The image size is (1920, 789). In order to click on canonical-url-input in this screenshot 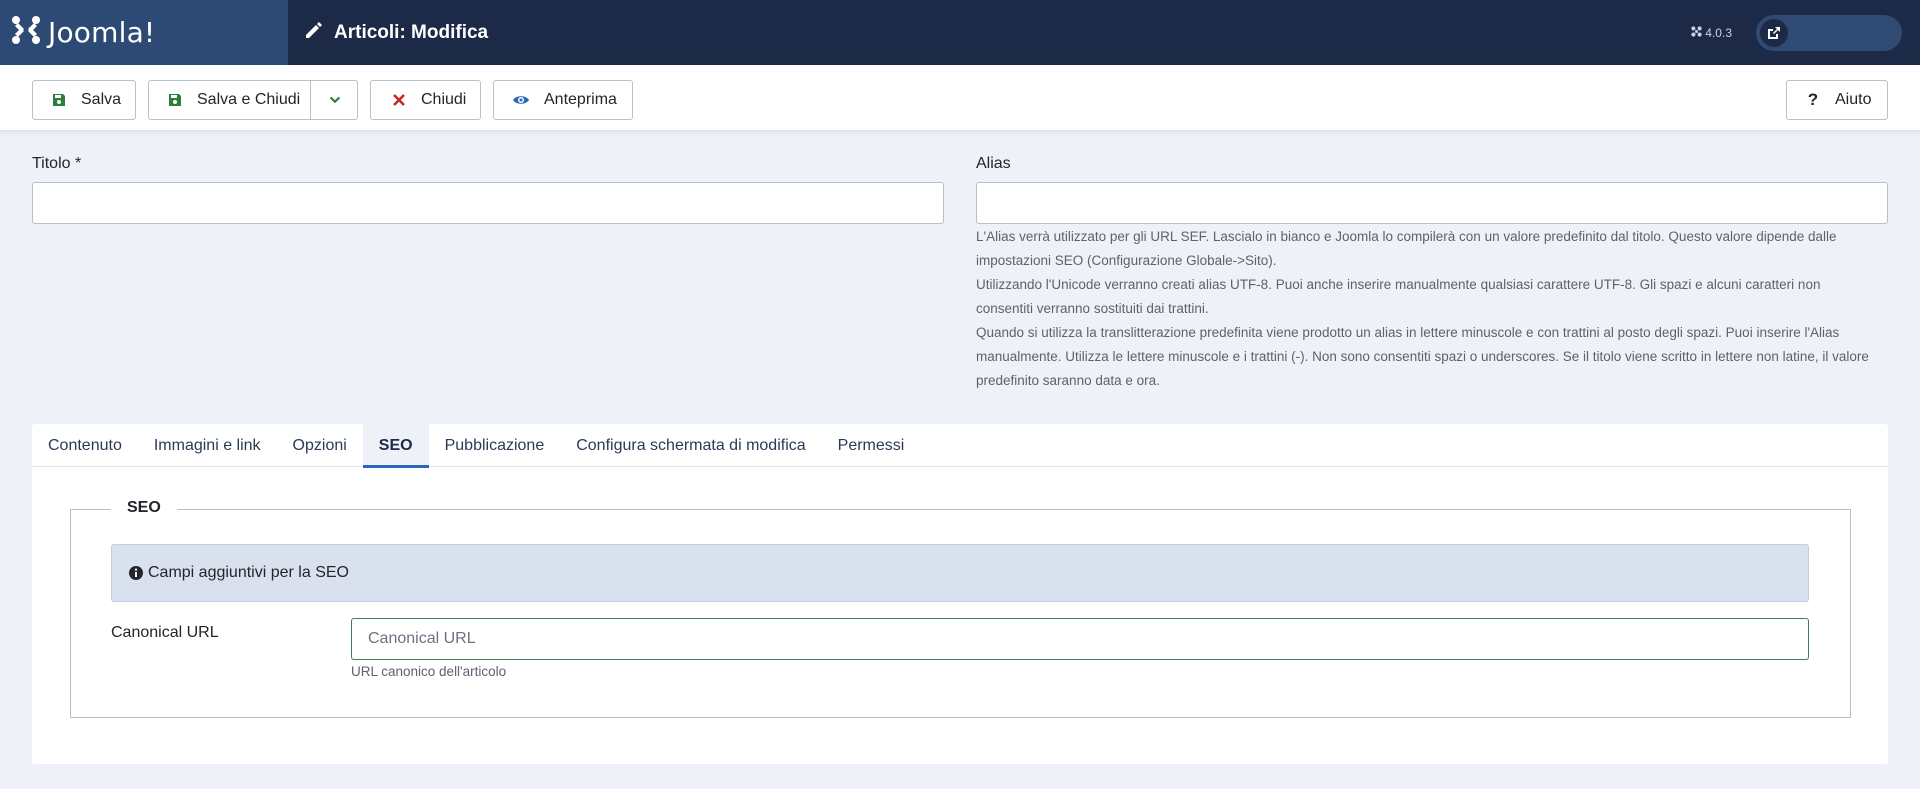, I will do `click(1080, 639)`.